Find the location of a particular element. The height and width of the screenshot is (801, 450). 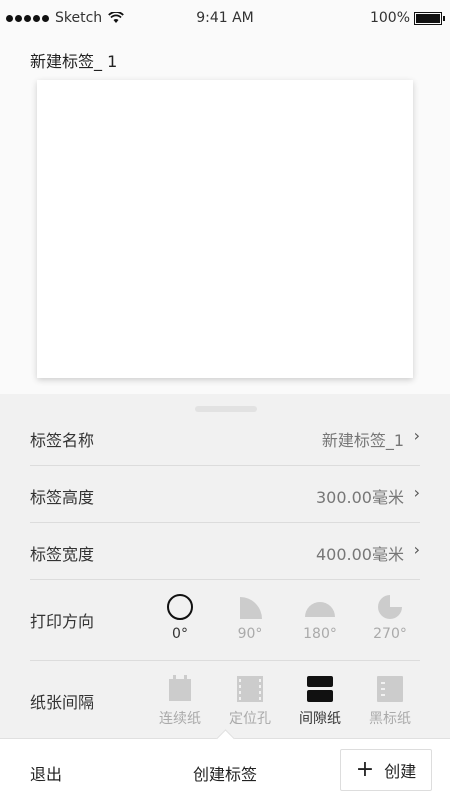

print-direction-options: 0° 90° 180° 270° is located at coordinates (285, 617).